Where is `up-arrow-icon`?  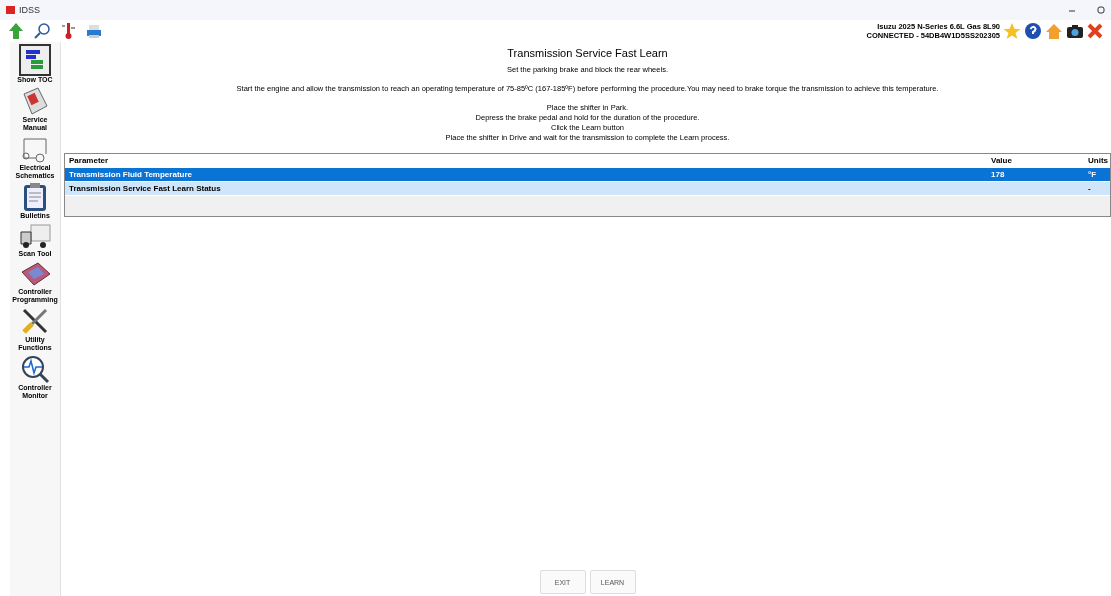
up-arrow-icon is located at coordinates (16, 31).